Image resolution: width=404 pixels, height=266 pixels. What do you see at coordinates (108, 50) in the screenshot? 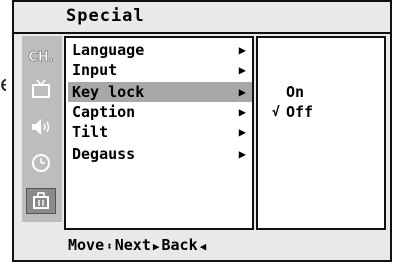
I see `menu-item-label: Language` at bounding box center [108, 50].